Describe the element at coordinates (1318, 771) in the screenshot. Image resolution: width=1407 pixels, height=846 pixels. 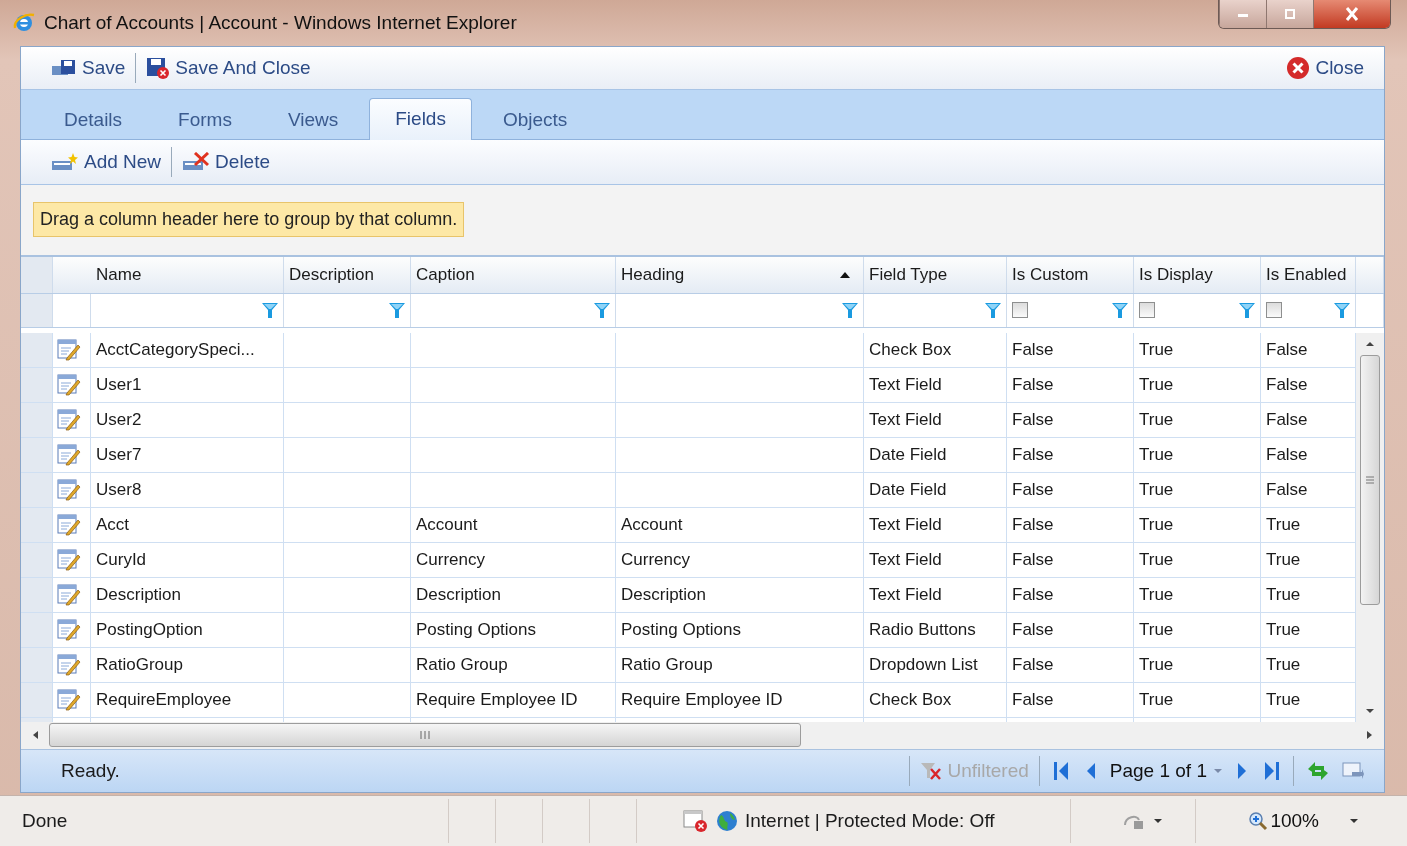
I see `refresh-arrows-icon` at that location.